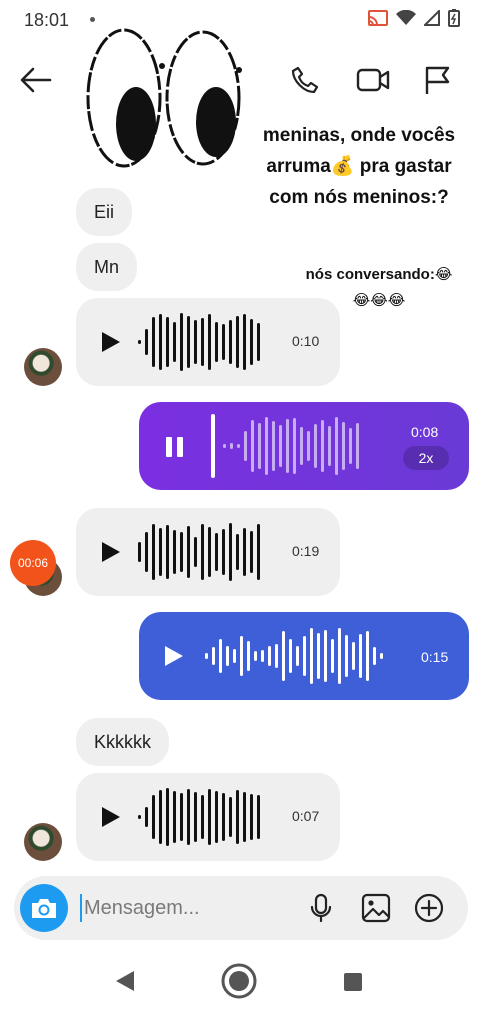 Image resolution: width=480 pixels, height=1014 pixels. I want to click on video-camera-icon, so click(373, 80).